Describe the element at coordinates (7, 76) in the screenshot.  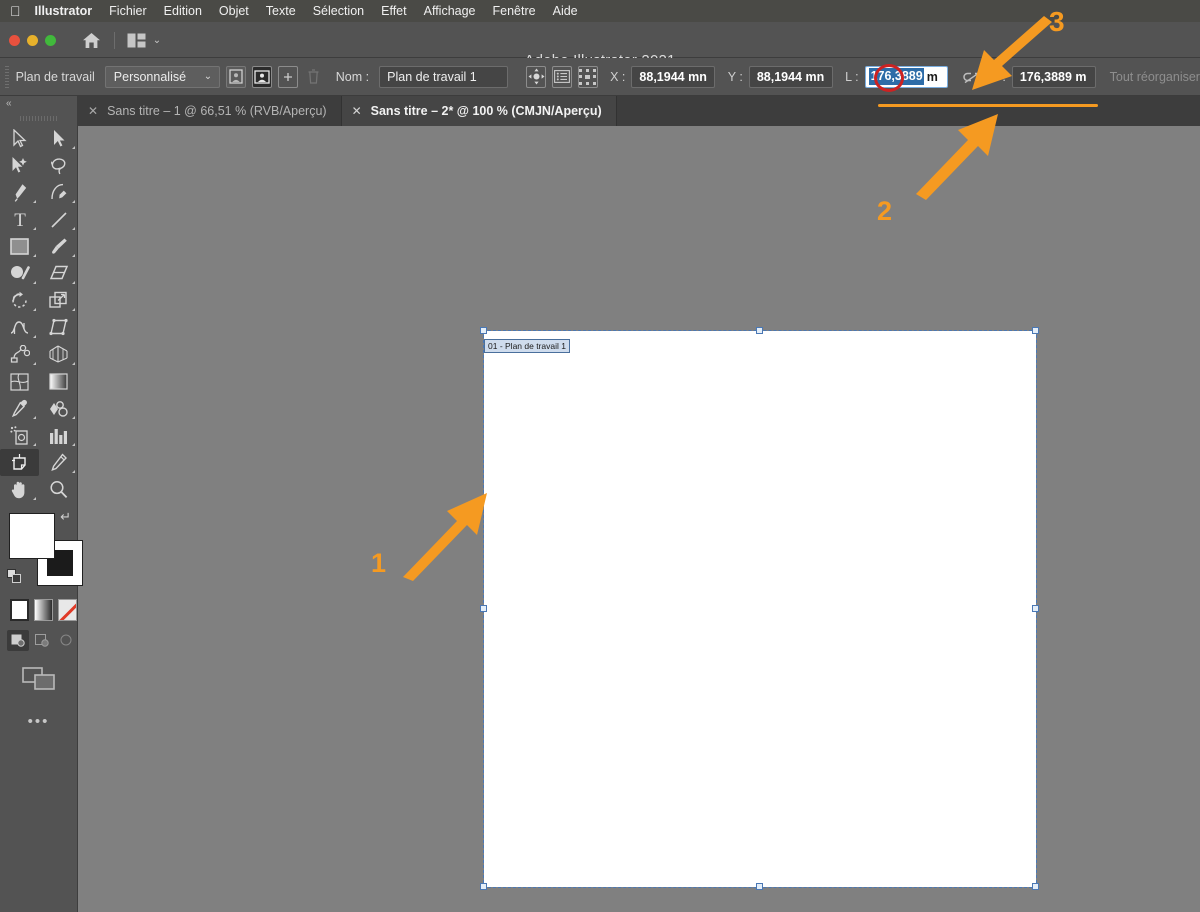
I see `control-bar-drag-handle` at that location.